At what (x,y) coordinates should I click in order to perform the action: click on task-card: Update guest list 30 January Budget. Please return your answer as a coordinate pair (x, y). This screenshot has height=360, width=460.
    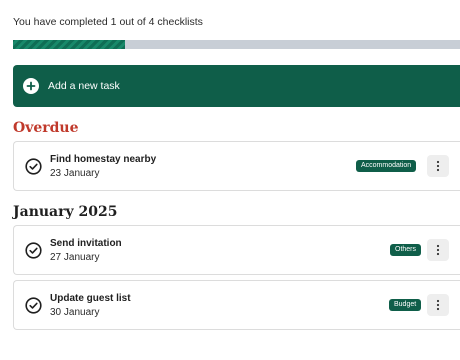
    Looking at the image, I should click on (236, 305).